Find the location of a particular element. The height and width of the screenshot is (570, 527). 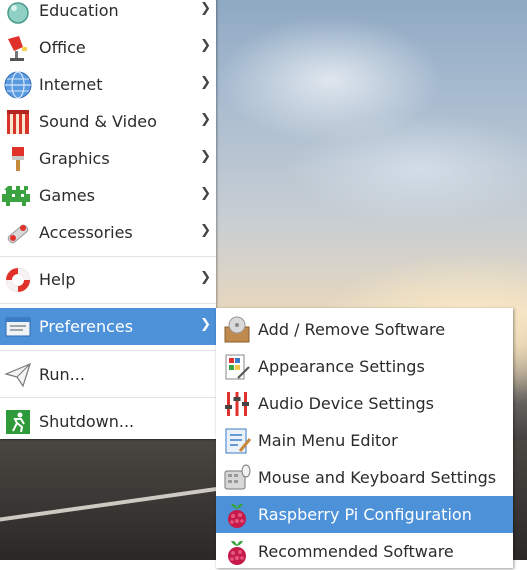

submenu-item-appearance-settings: Appearance Settings is located at coordinates (364, 366).